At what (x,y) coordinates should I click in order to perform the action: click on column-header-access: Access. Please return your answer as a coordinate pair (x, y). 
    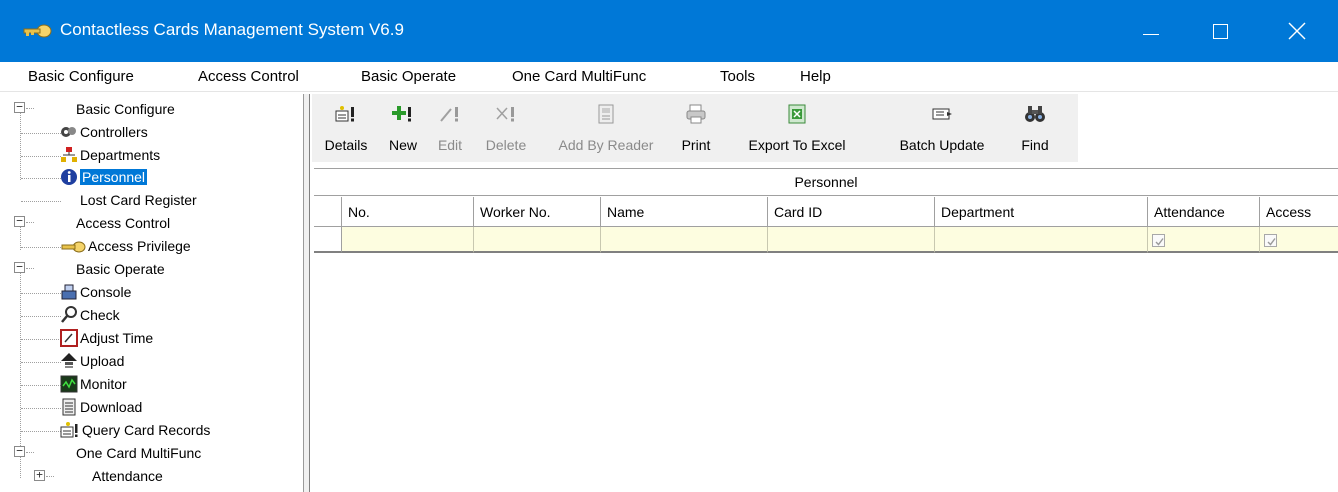
    Looking at the image, I should click on (1299, 212).